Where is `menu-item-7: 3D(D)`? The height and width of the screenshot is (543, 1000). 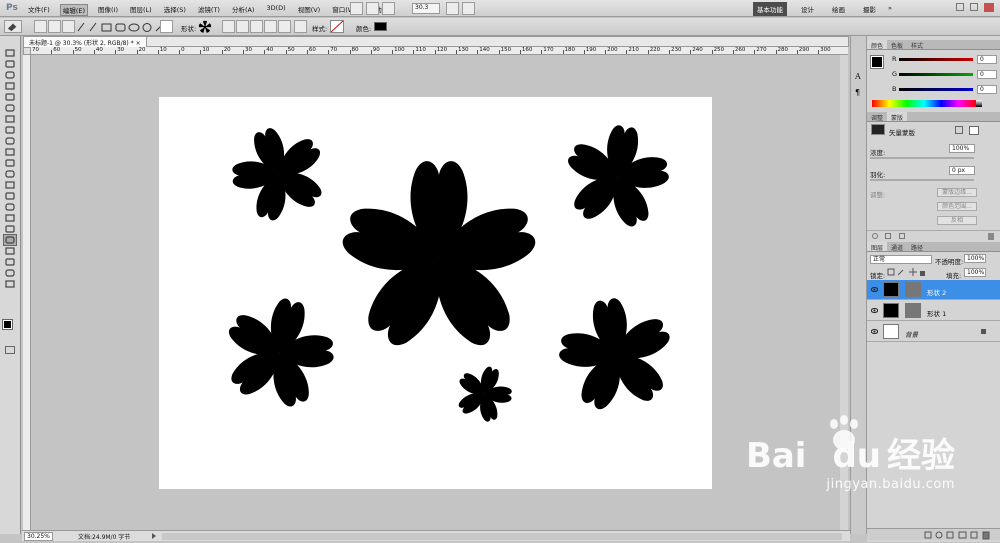
menu-item-7: 3D(D) is located at coordinates (275, 10).